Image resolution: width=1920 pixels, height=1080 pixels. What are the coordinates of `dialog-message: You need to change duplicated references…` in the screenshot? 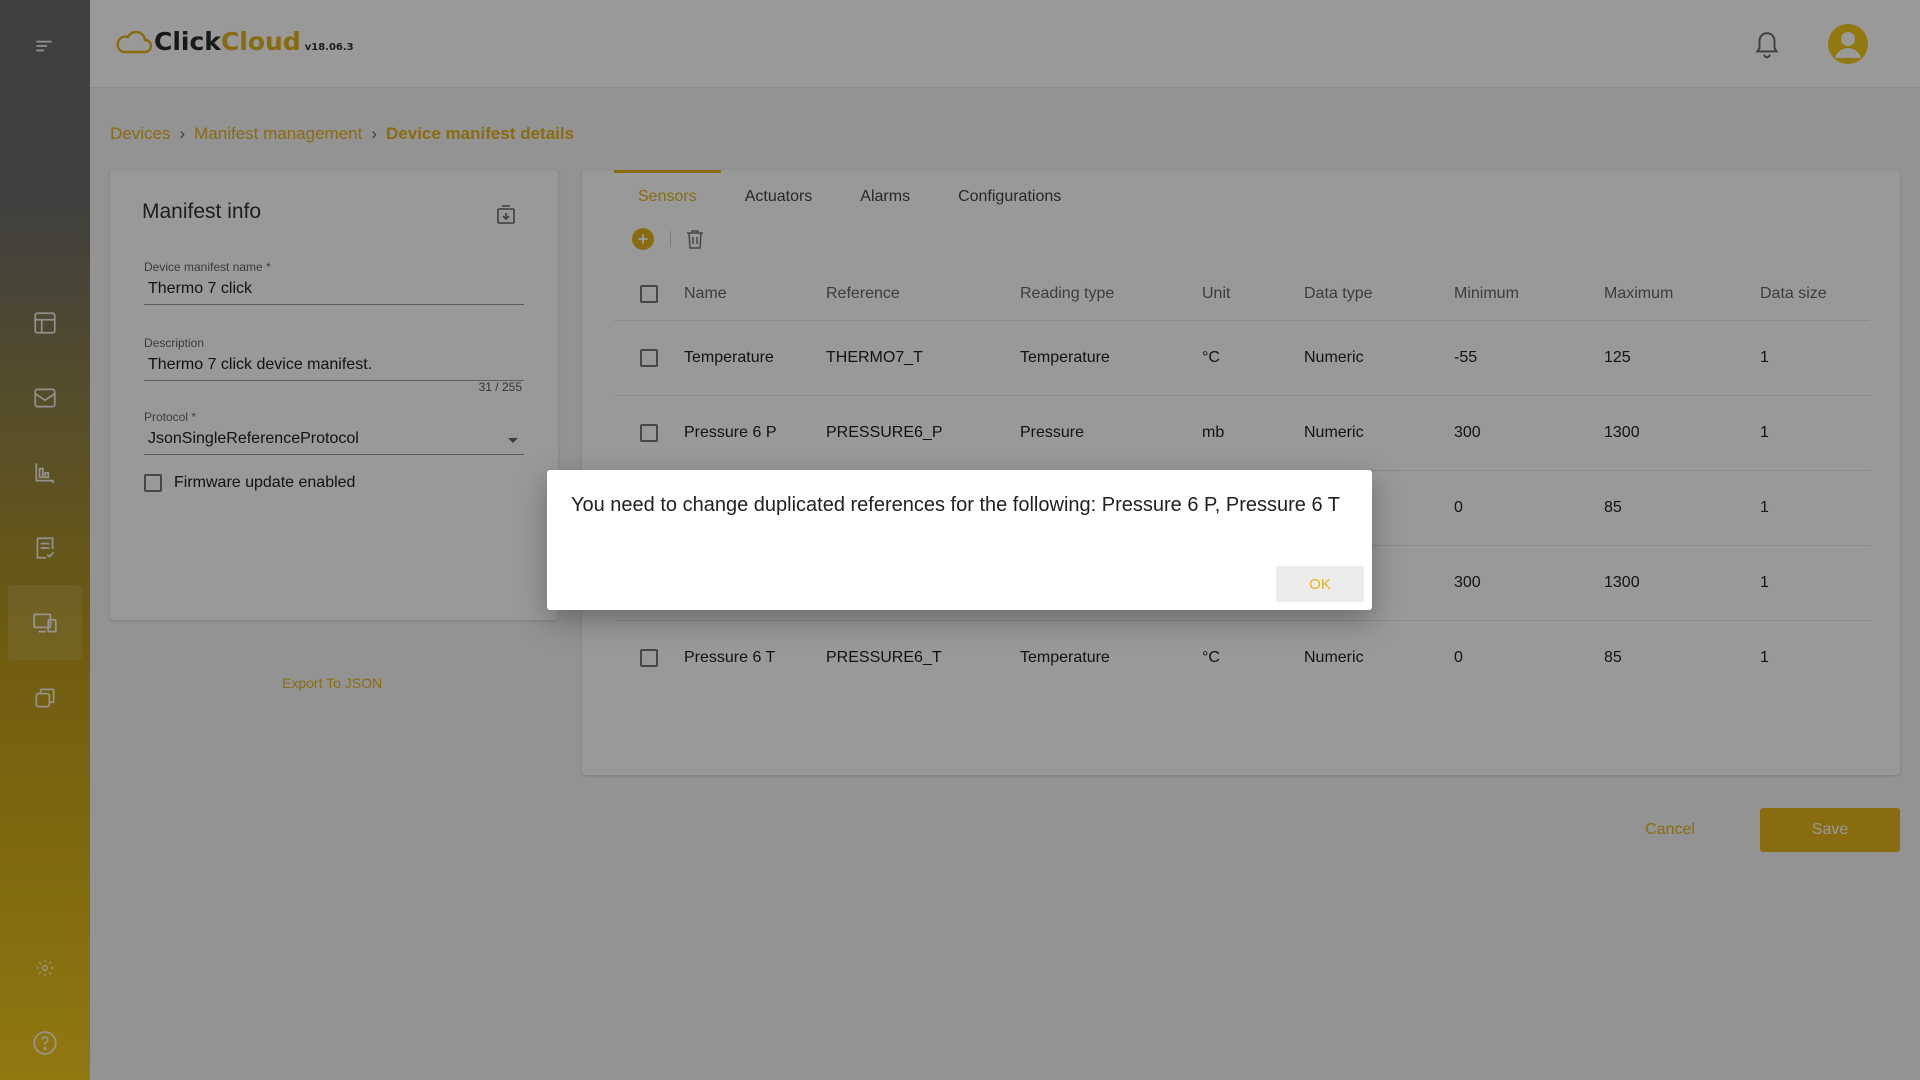 It's located at (956, 505).